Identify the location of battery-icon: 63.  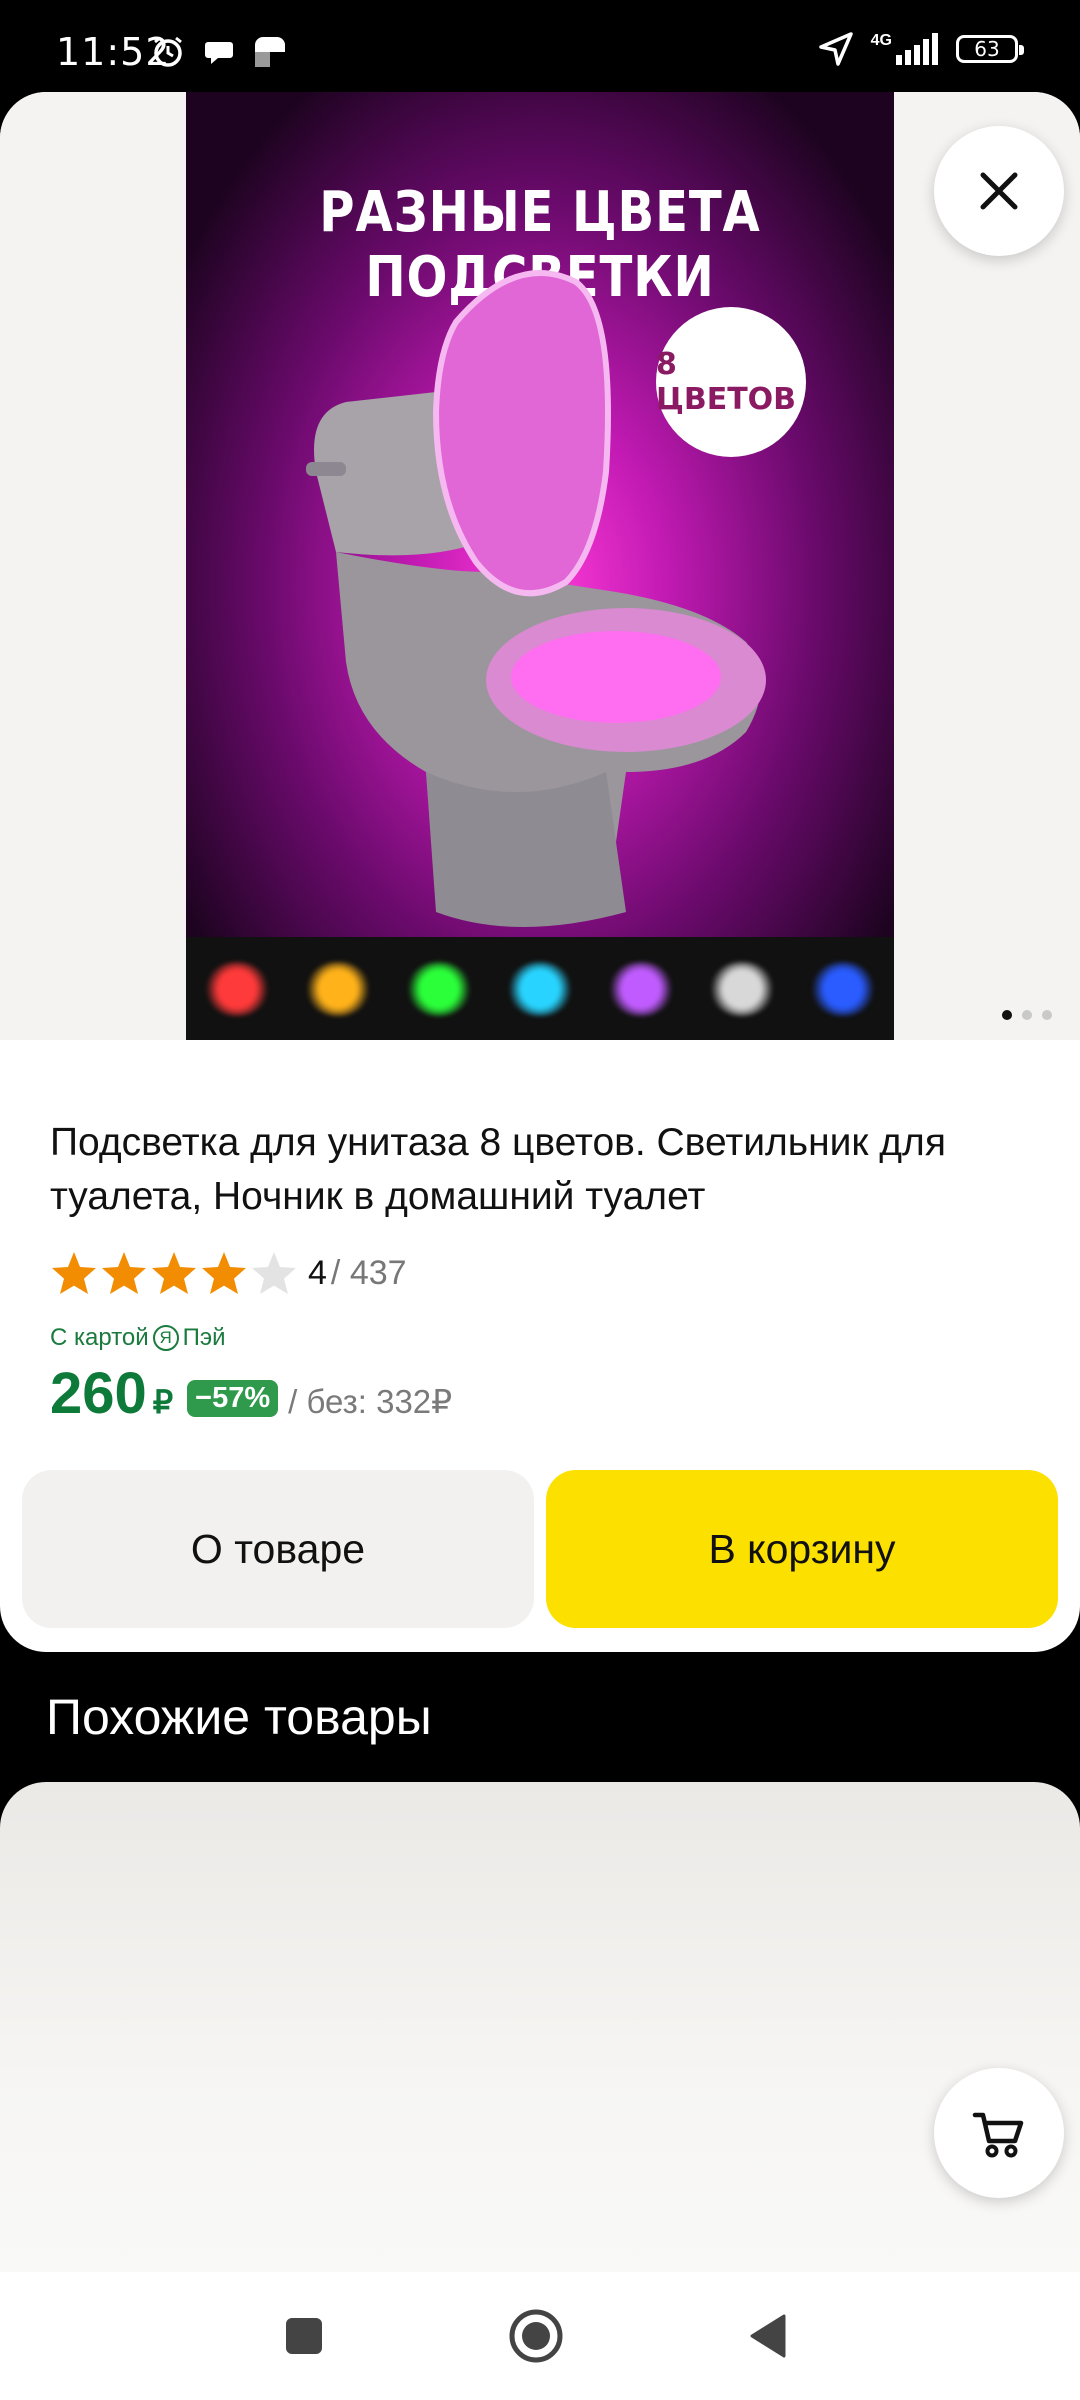
(990, 49).